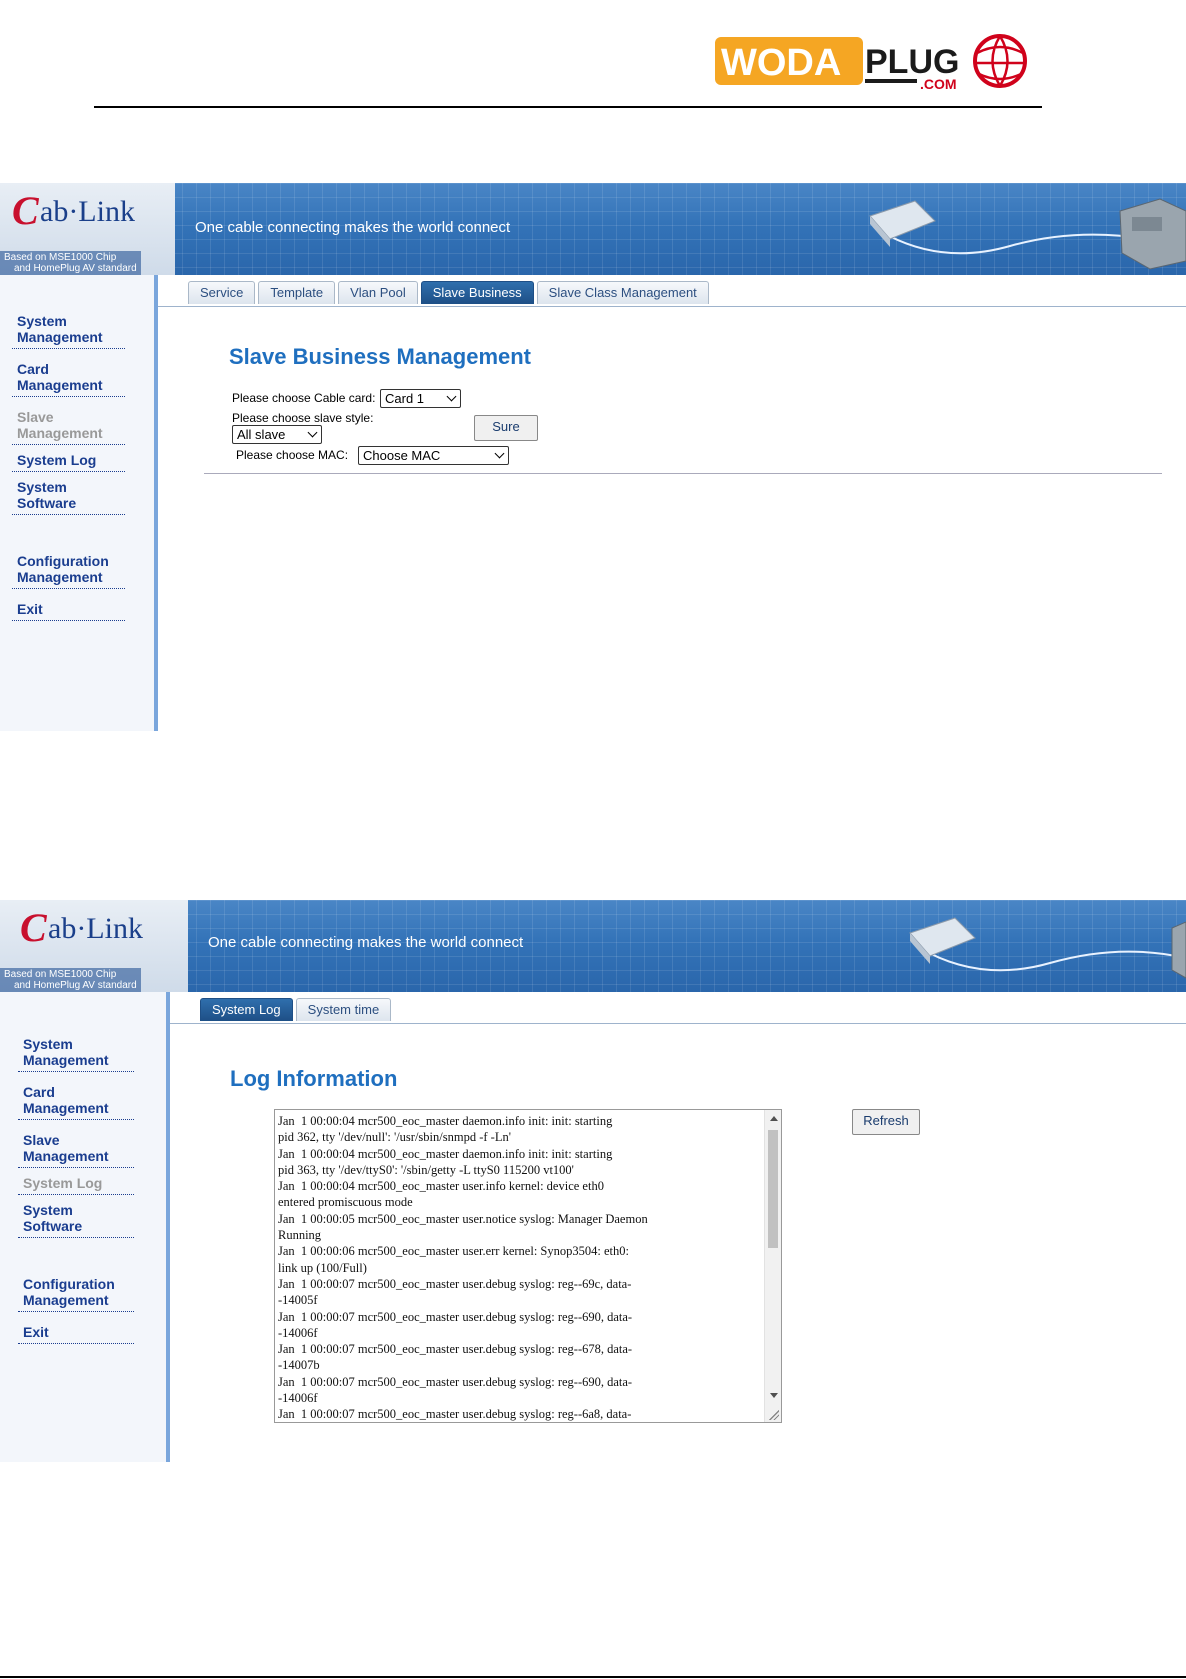  Describe the element at coordinates (774, 1415) in the screenshot. I see `resize-grip-icon` at that location.